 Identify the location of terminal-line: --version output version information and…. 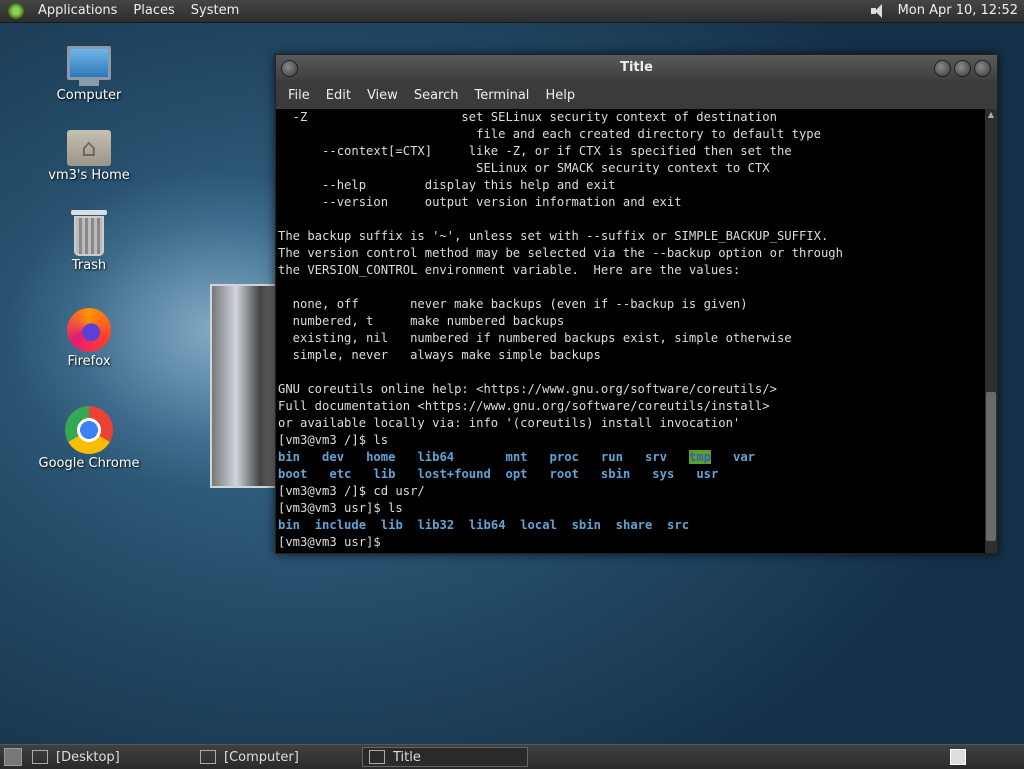
(480, 202).